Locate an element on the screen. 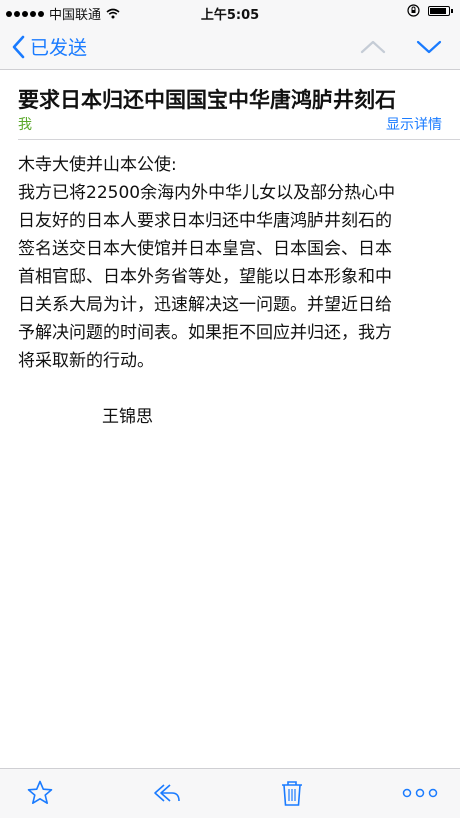 Image resolution: width=460 pixels, height=818 pixels. star-icon is located at coordinates (40, 792).